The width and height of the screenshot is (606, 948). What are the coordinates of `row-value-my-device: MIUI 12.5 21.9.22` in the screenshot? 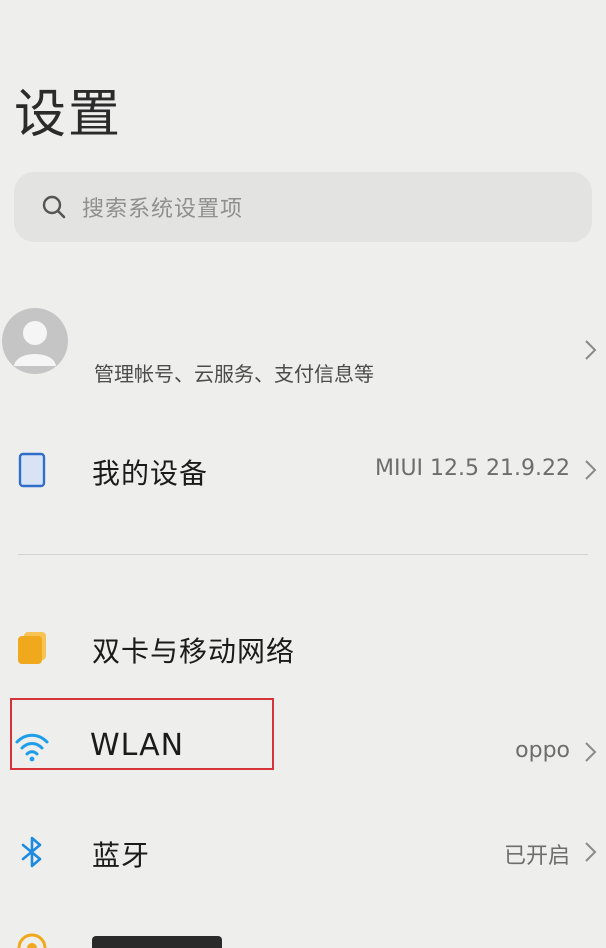 It's located at (472, 468).